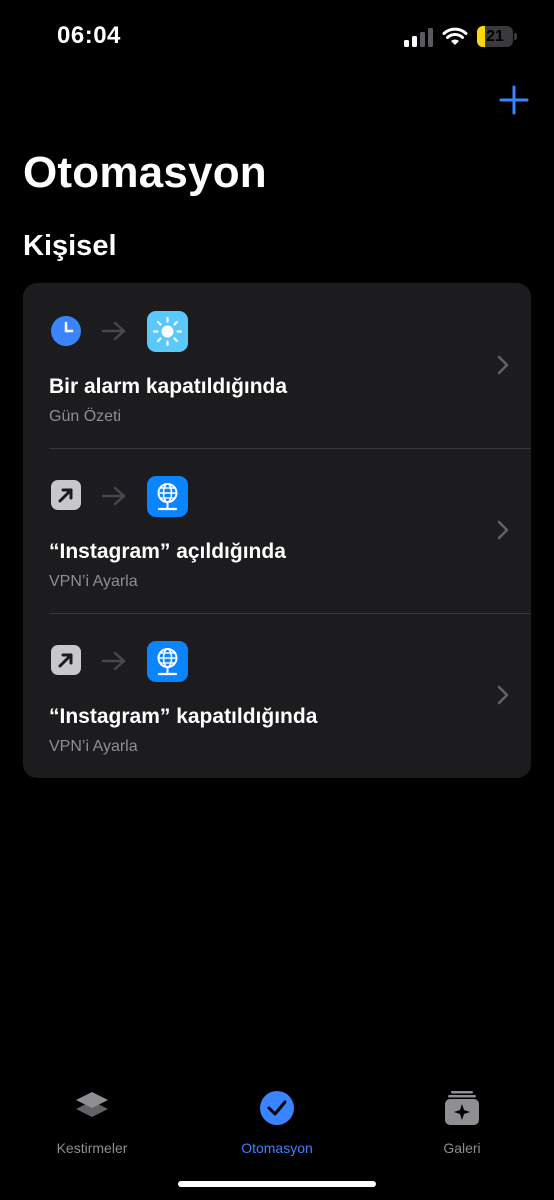 This screenshot has height=1200, width=554. I want to click on automation-row-instagram-open: “Instagram” açıldığında VPN’i Ayarla, so click(277, 530).